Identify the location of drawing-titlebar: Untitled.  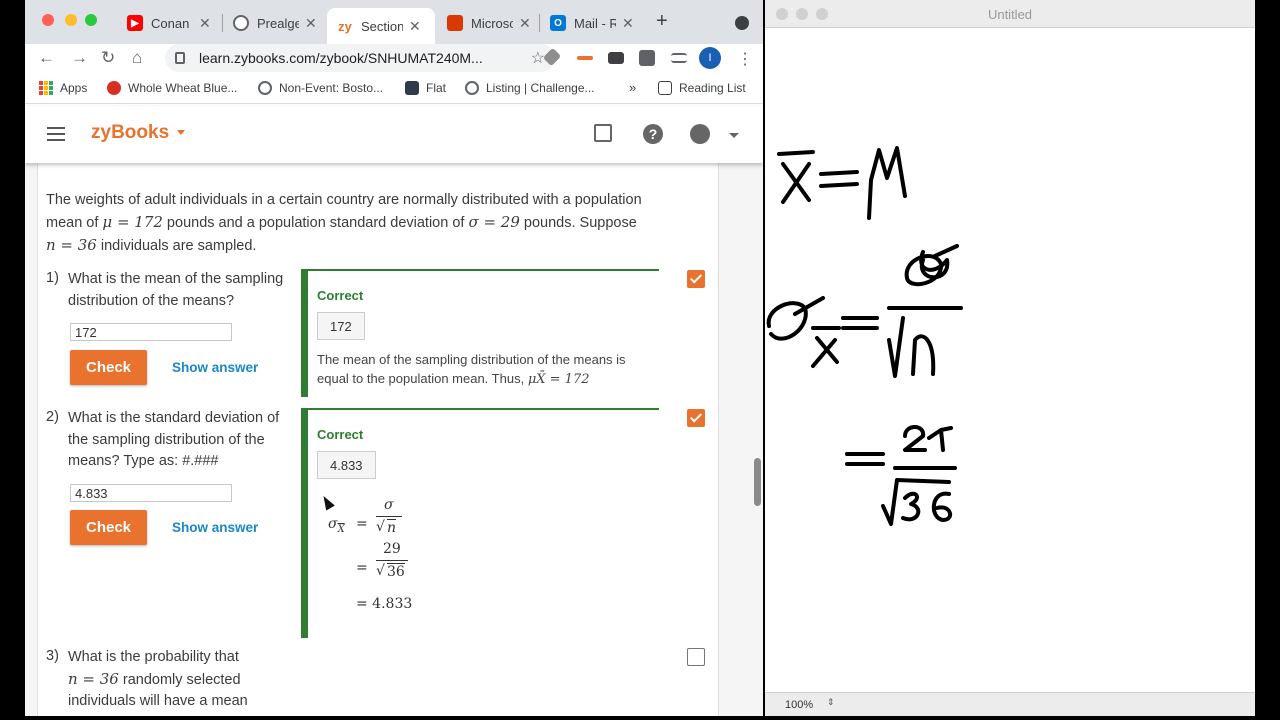
(1010, 14).